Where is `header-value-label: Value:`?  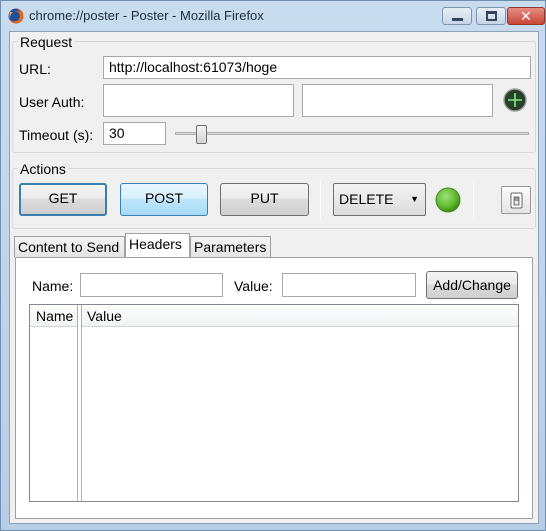 header-value-label: Value: is located at coordinates (253, 286).